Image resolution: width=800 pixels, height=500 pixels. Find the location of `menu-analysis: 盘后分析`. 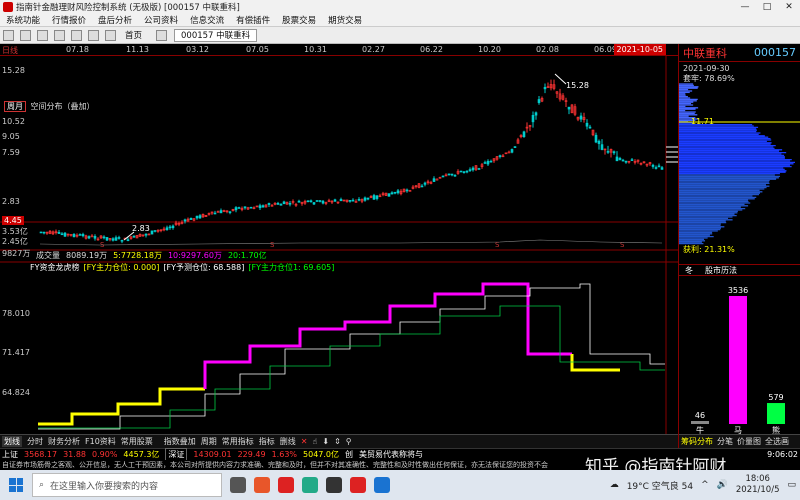

menu-analysis: 盘后分析 is located at coordinates (115, 20).